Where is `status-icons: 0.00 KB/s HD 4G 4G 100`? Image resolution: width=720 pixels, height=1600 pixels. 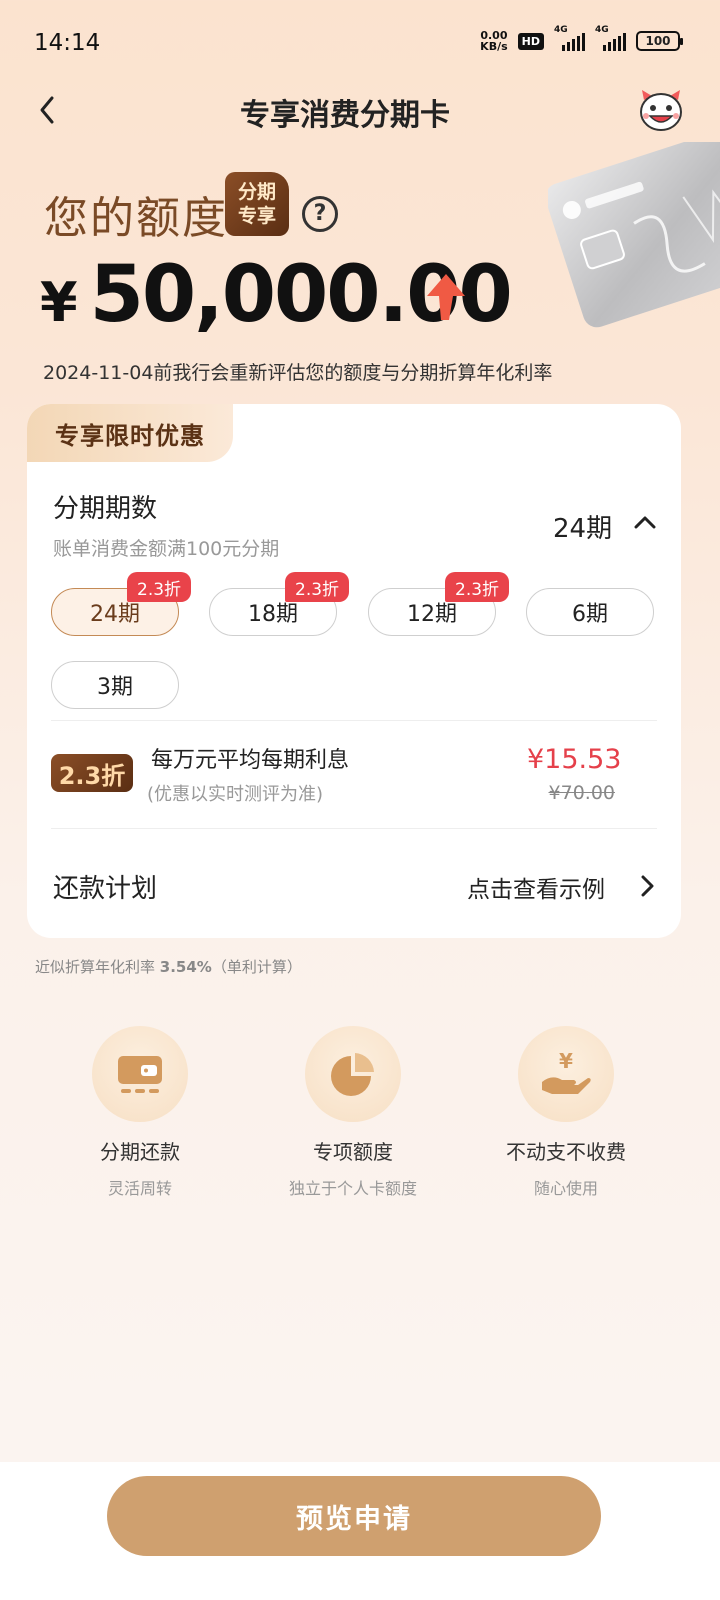
status-icons: 0.00 KB/s HD 4G 4G 100 is located at coordinates (581, 39).